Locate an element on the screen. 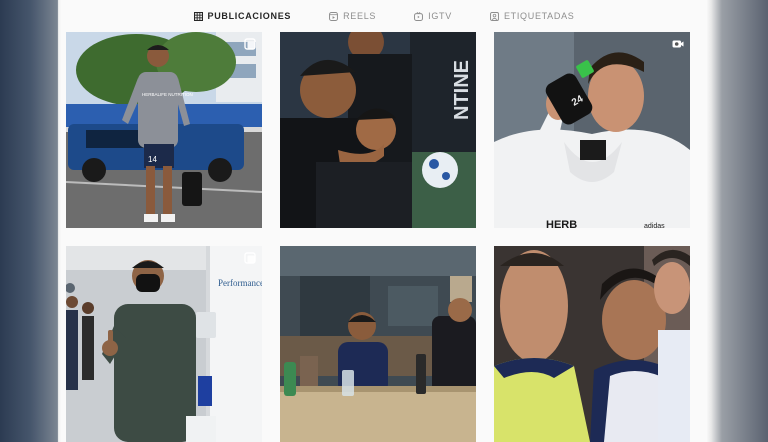 This screenshot has height=442, width=768. post-image-player-drinking: 24 HERB adidas is located at coordinates (592, 130).